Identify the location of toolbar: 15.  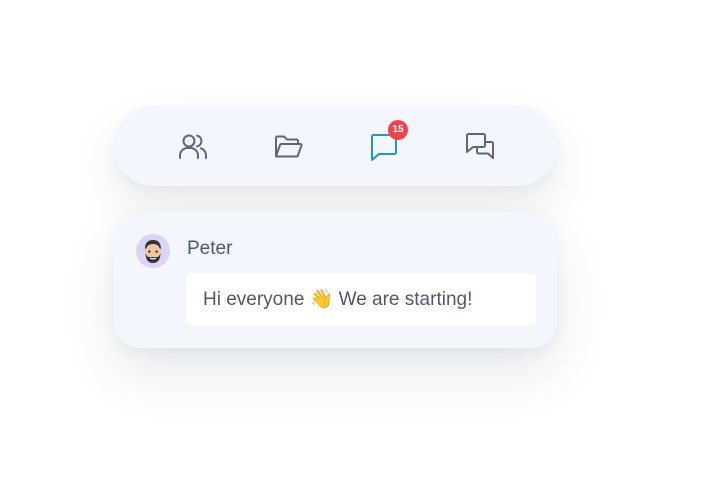
(335, 146).